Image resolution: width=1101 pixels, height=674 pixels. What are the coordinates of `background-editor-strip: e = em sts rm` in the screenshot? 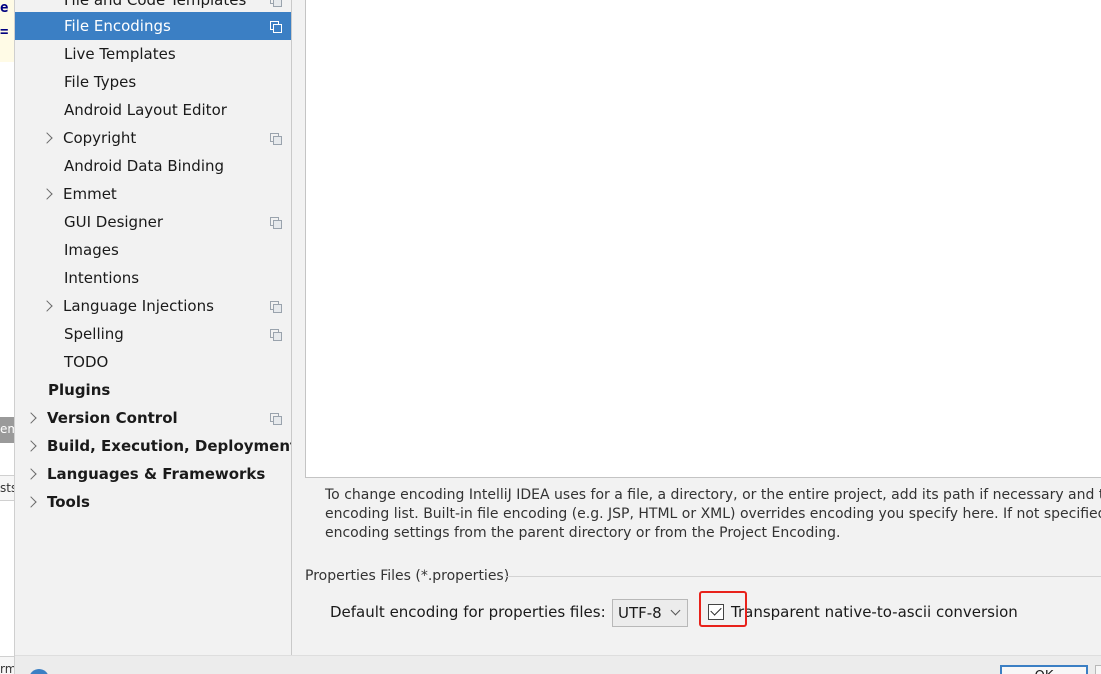 It's located at (7, 337).